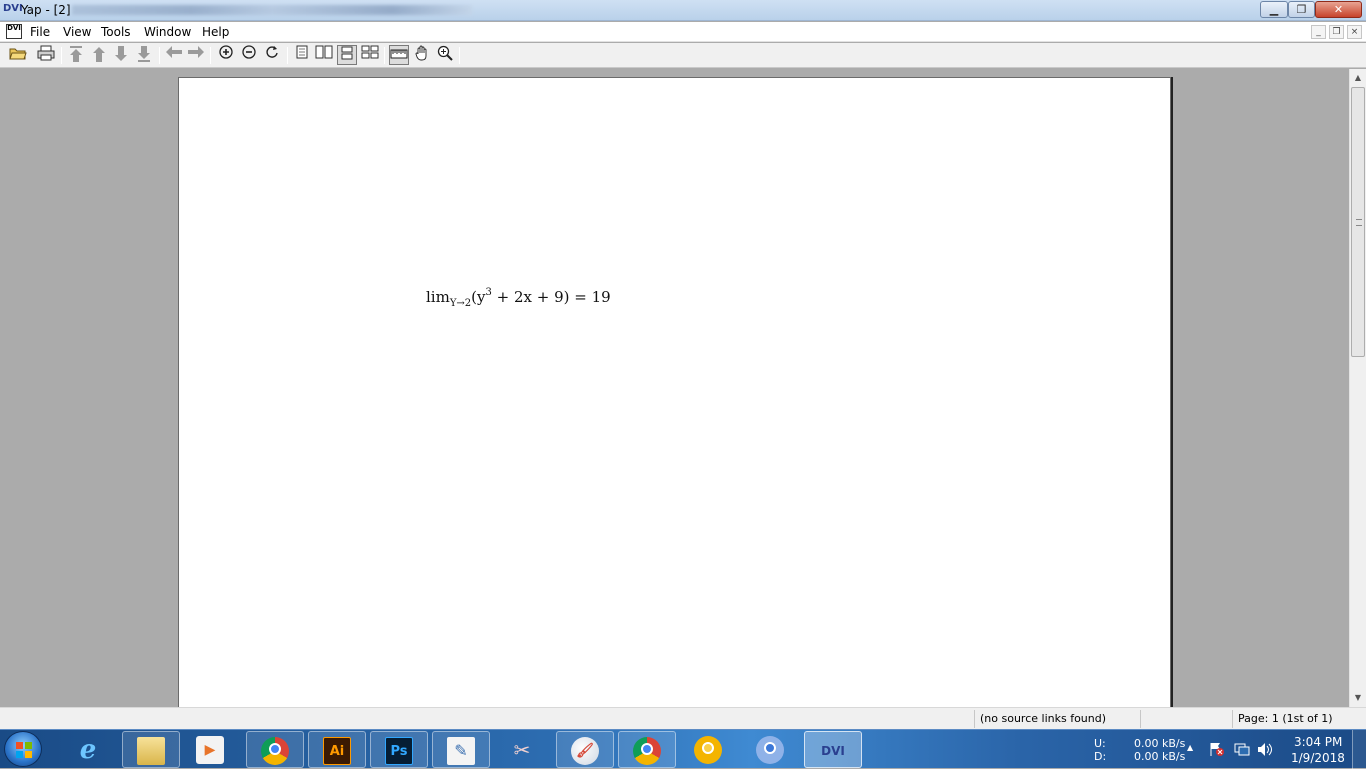  I want to click on limit-formula: limY→2(y3 + 2x + 9) = 19, so click(518, 298).